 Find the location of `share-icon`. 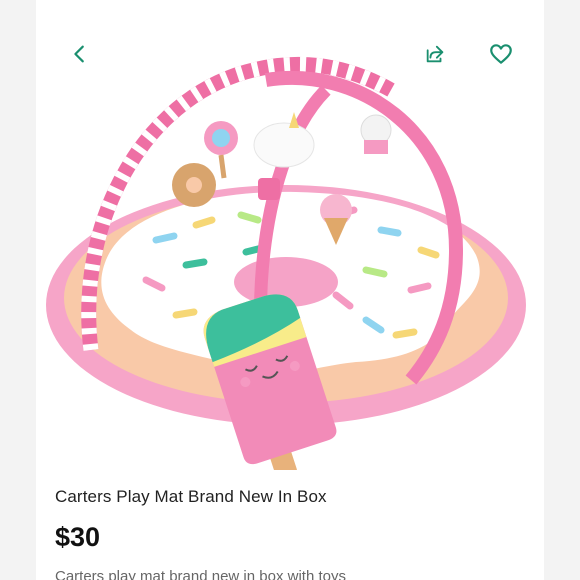

share-icon is located at coordinates (435, 54).